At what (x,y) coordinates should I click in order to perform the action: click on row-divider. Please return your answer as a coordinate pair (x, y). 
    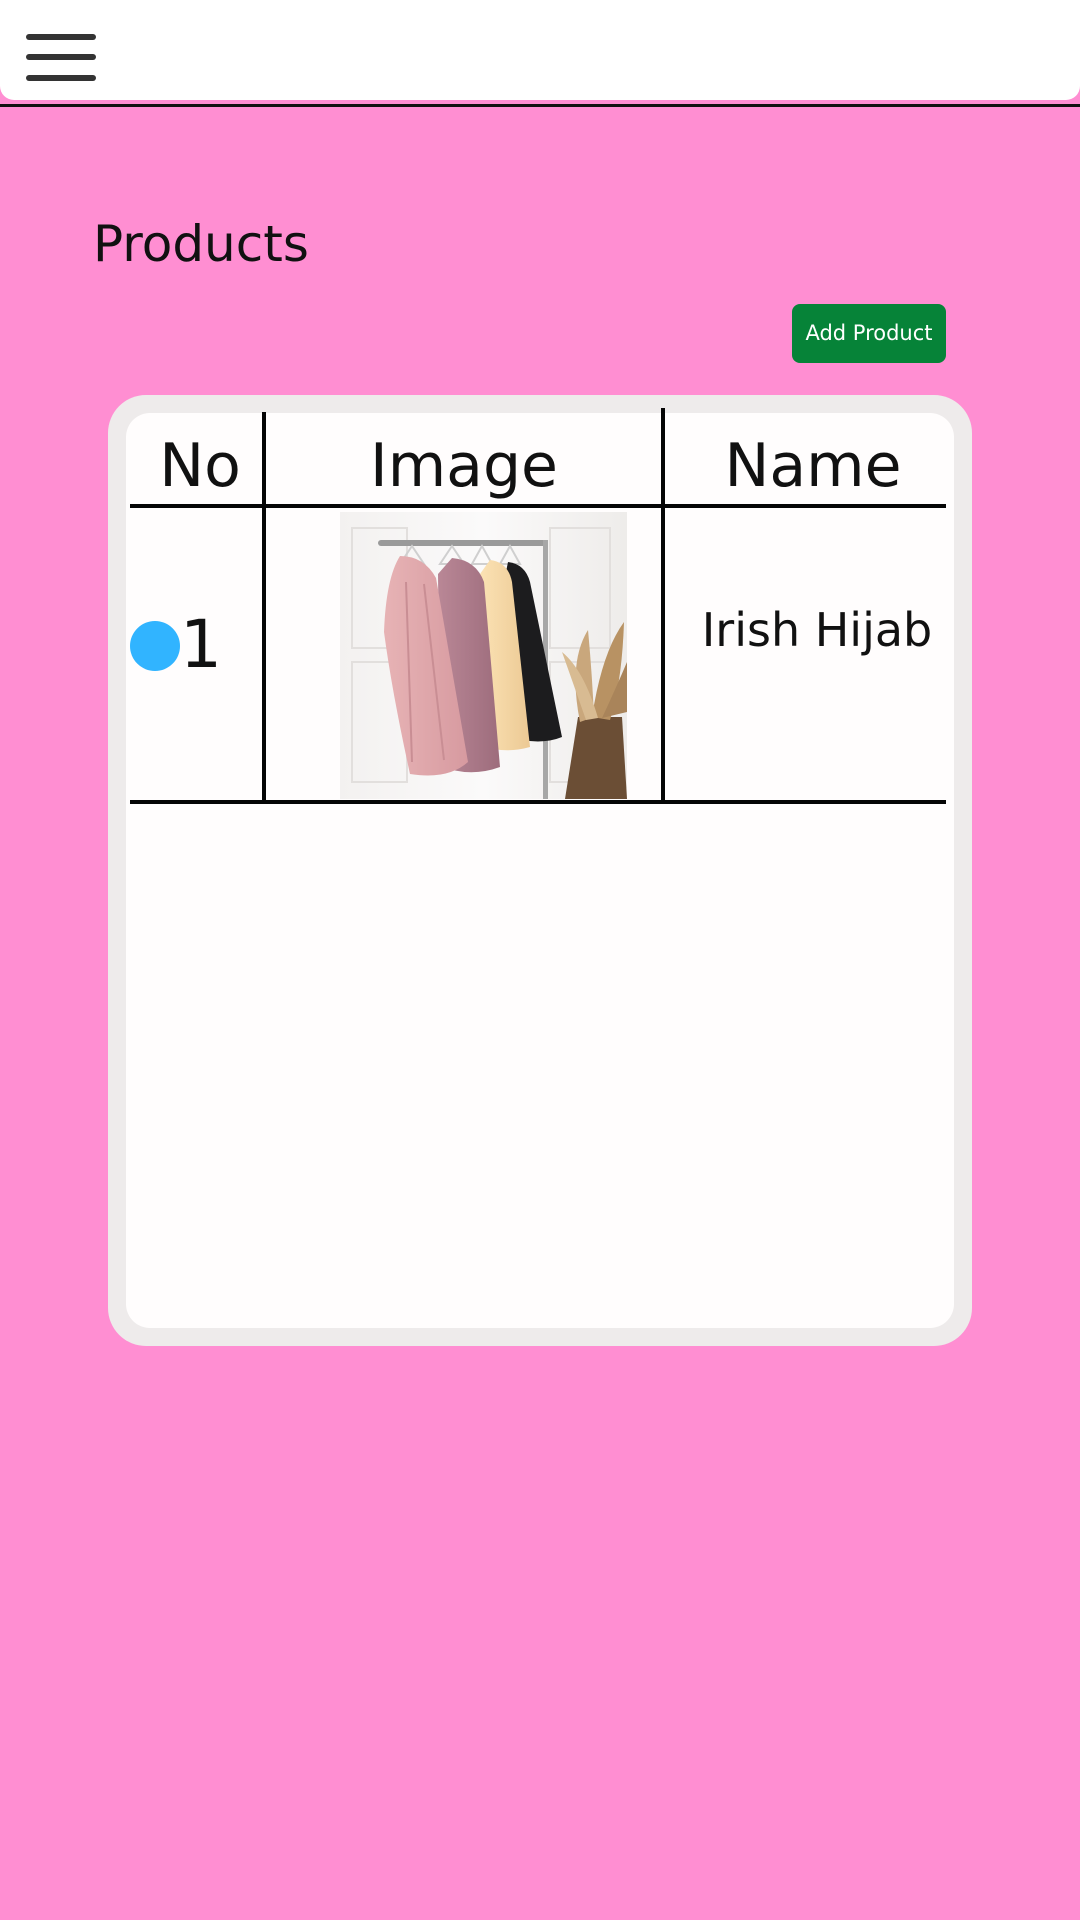
    Looking at the image, I should click on (538, 802).